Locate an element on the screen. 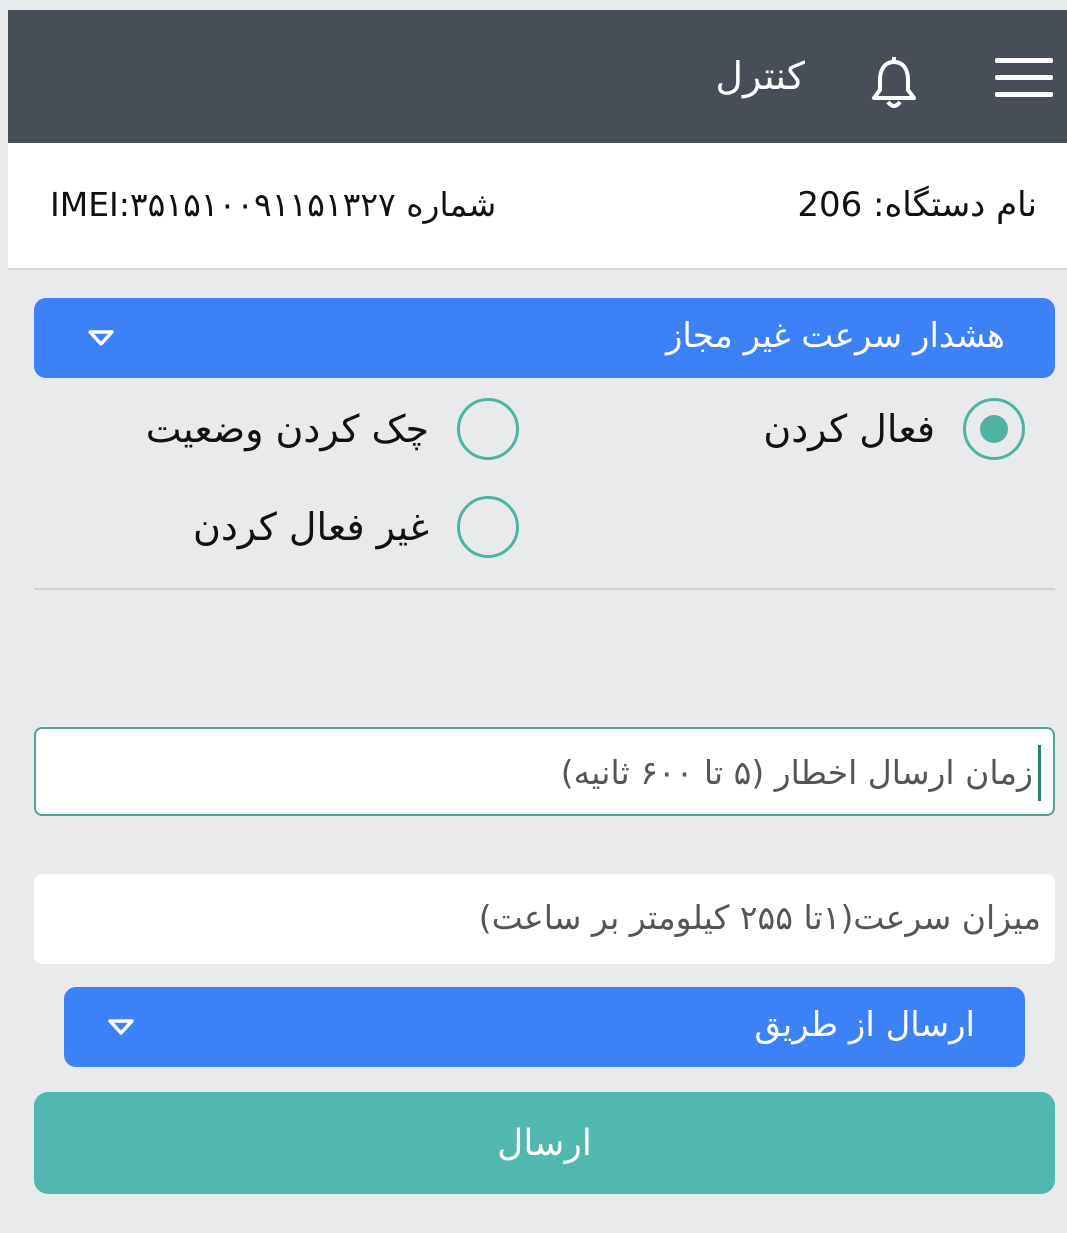 This screenshot has width=1067, height=1233. radio-activate: فعال کردن is located at coordinates (894, 429).